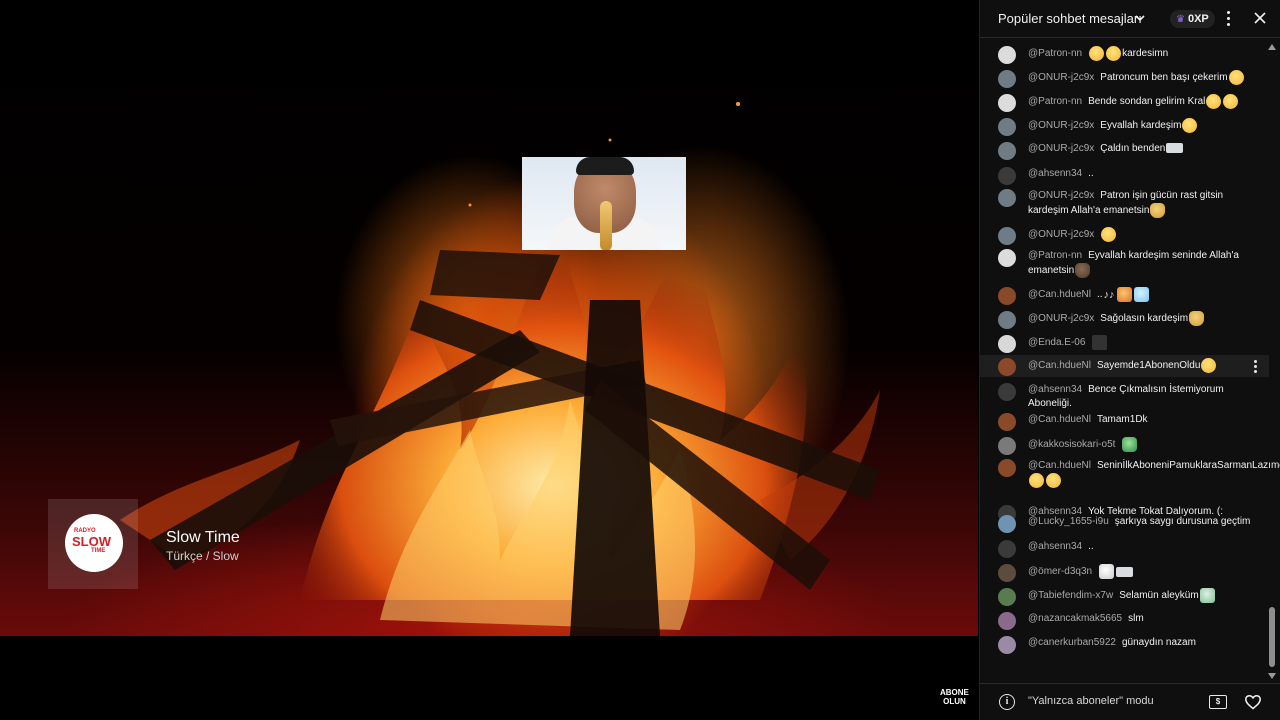 Image resolution: width=1280 pixels, height=720 pixels. What do you see at coordinates (1124, 234) in the screenshot?
I see `chat-message: @ONUR-j2c9x` at bounding box center [1124, 234].